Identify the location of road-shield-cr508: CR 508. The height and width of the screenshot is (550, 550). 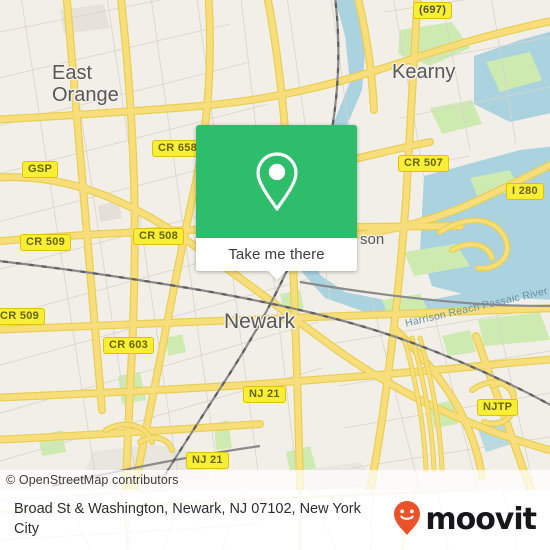
(159, 237).